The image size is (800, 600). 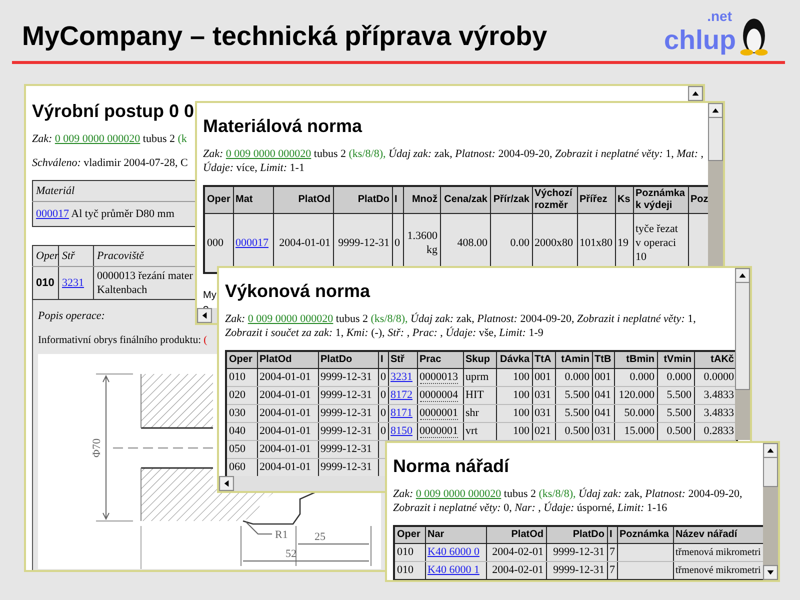 I want to click on table-cell: třmenové mikrometri, so click(x=718, y=570).